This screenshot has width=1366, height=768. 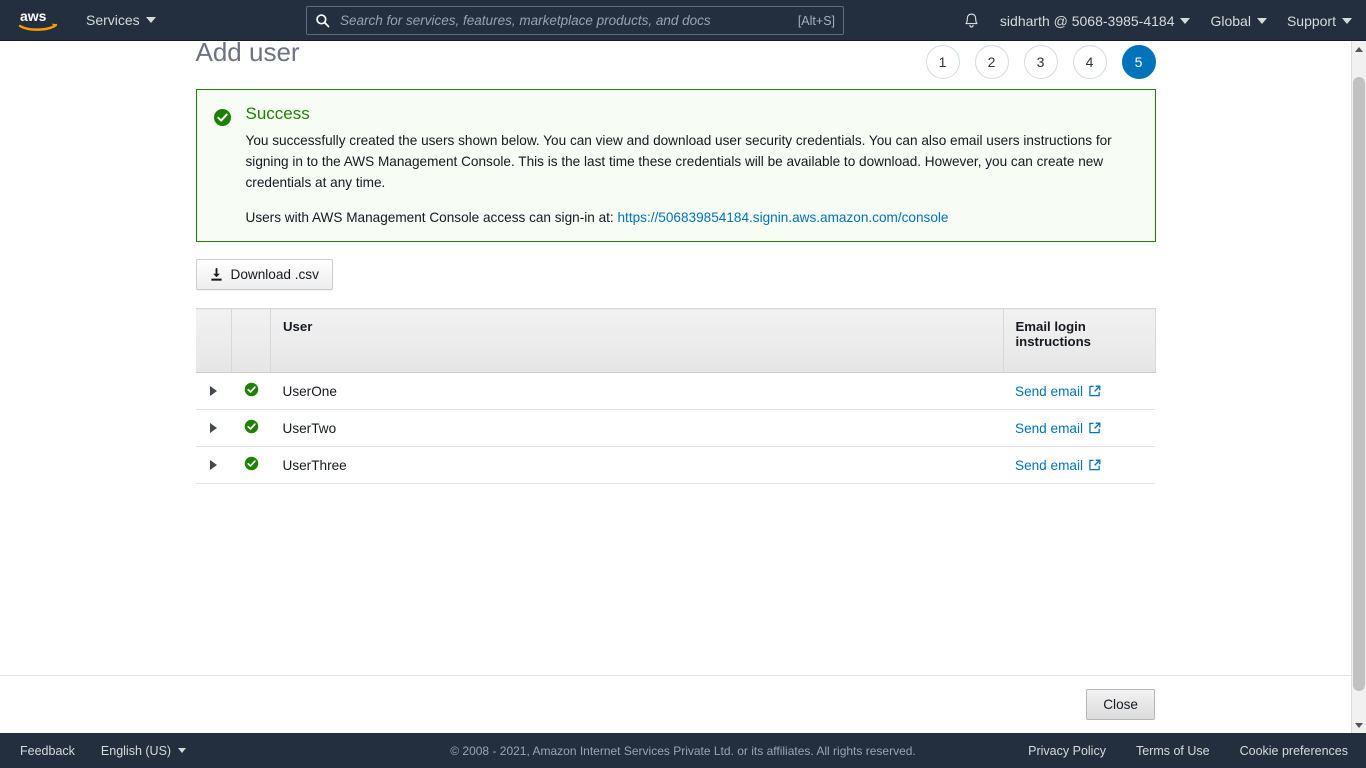 I want to click on account-menu: sidharth @ 5068-3985-4184, so click(x=1095, y=20).